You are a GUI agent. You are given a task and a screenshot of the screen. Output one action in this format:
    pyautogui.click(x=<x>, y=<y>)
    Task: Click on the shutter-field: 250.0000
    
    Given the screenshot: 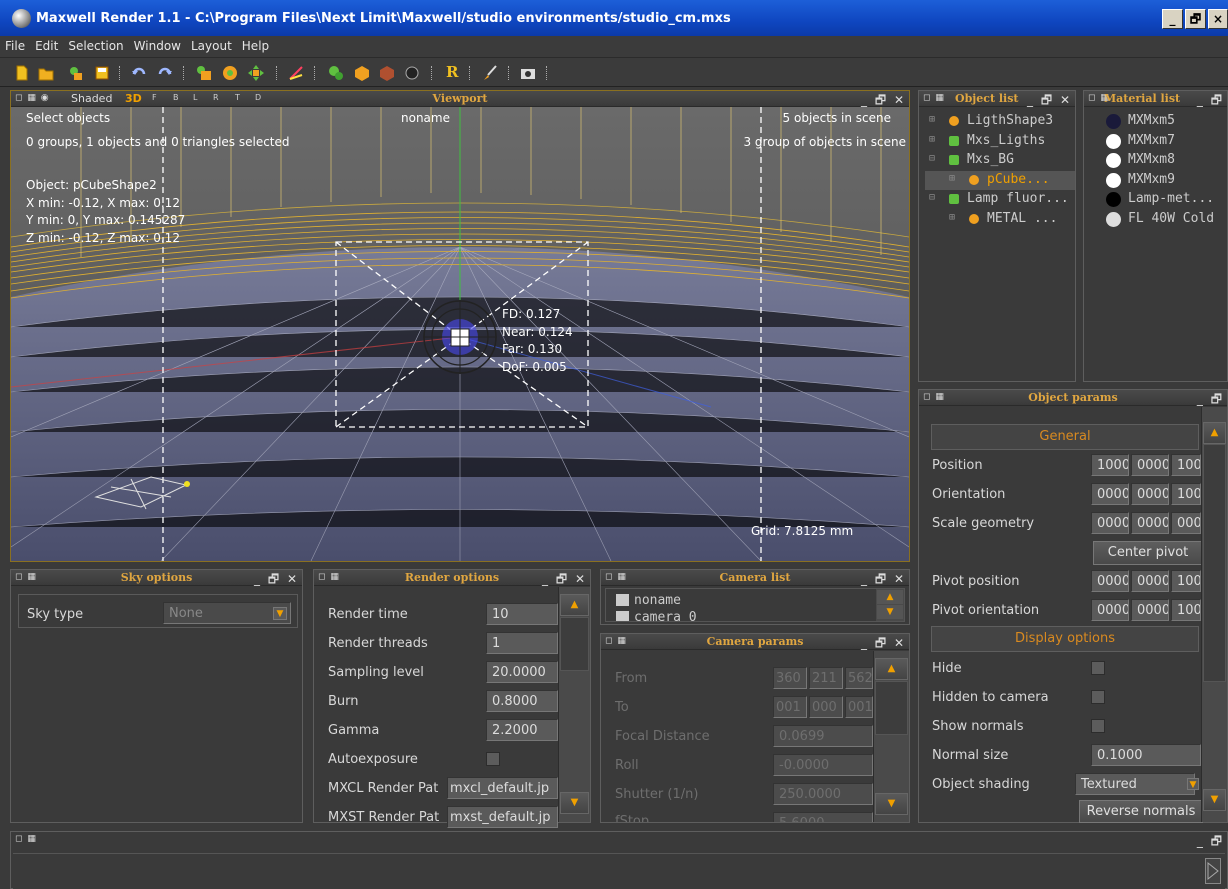 What is the action you would take?
    pyautogui.click(x=823, y=794)
    